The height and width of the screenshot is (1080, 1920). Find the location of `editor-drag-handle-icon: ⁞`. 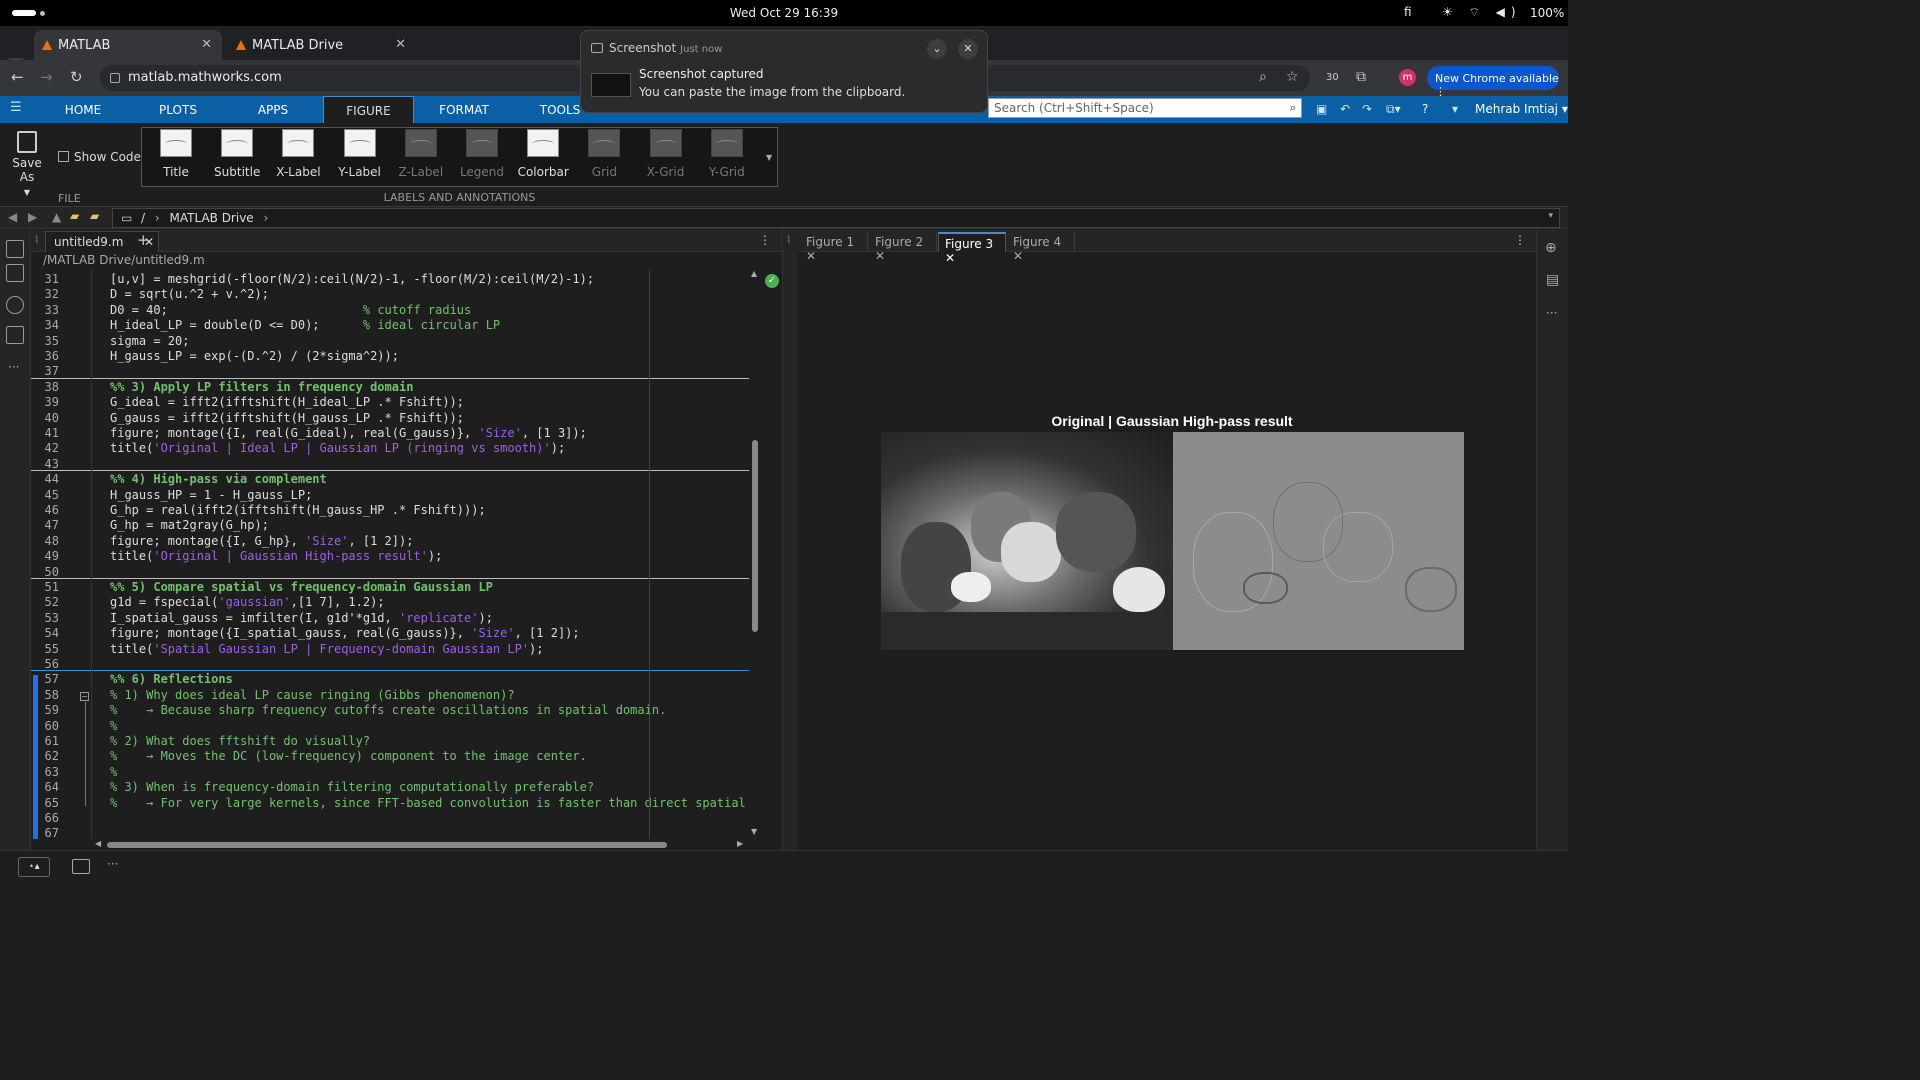

editor-drag-handle-icon: ⁞ is located at coordinates (37, 239).